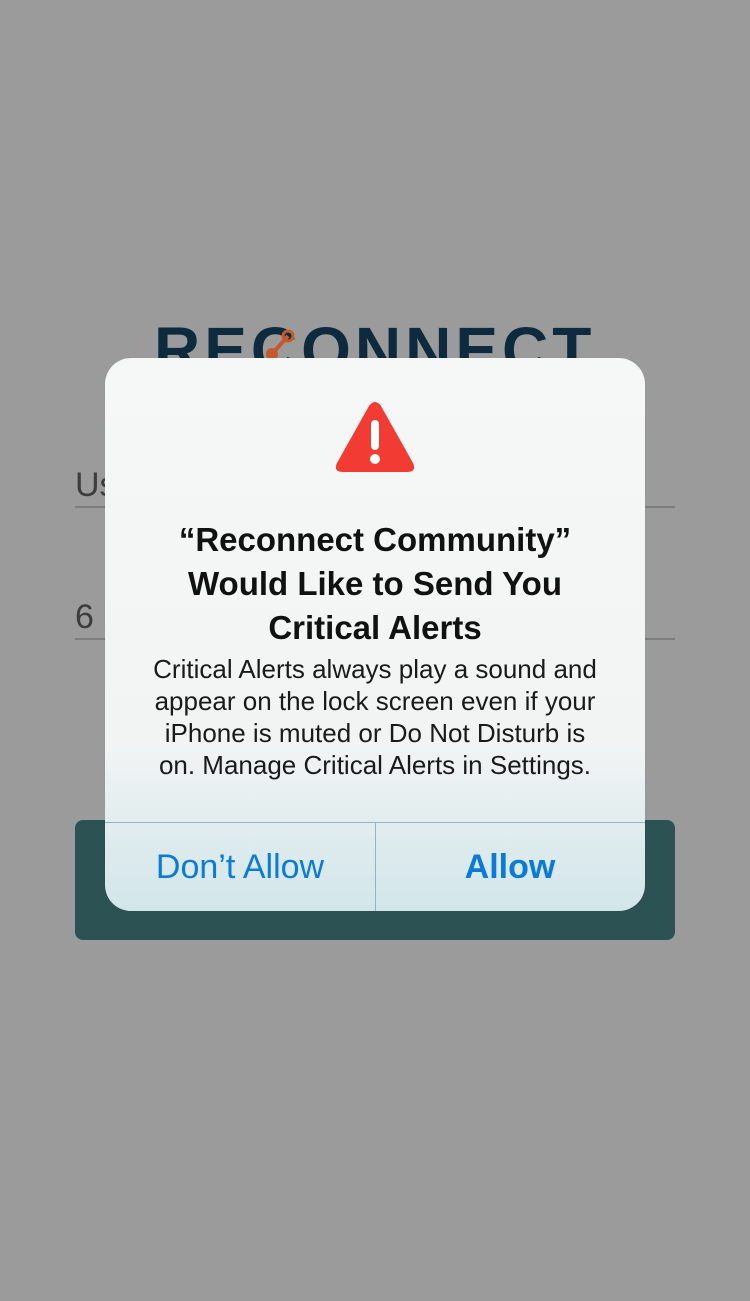 This screenshot has height=1301, width=750. Describe the element at coordinates (375, 539) in the screenshot. I see `alert-title-line: “Reconnect Community”` at that location.